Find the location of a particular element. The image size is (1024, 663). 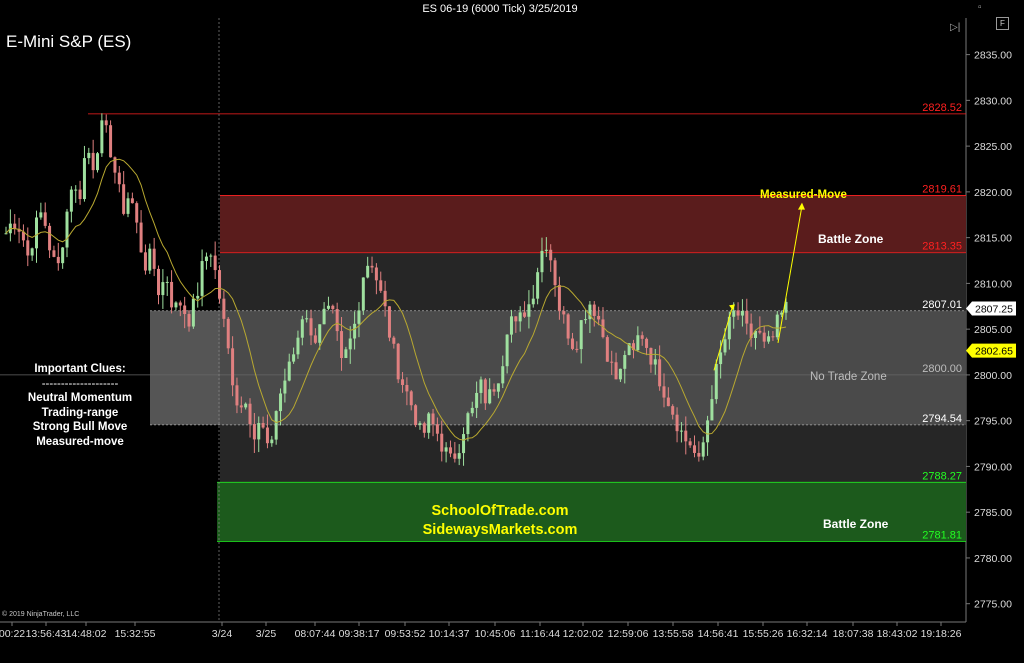

collapse-icon: ▫ is located at coordinates (980, 7).